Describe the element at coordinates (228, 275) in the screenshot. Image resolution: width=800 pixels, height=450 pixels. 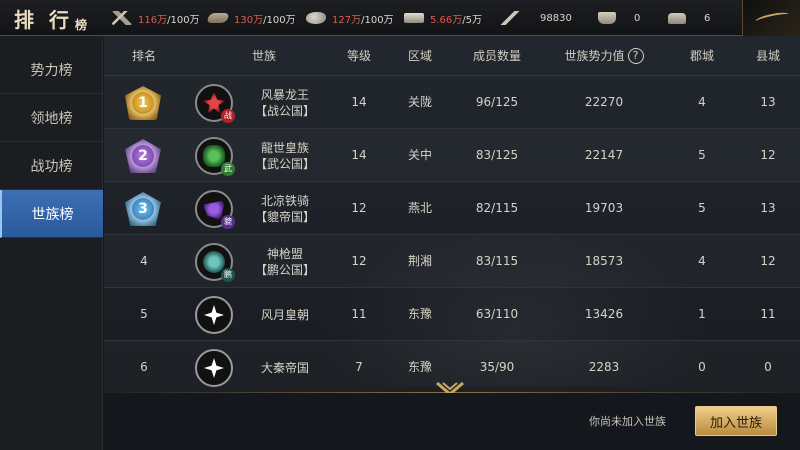
I see `emblem-badge: 鹏` at that location.